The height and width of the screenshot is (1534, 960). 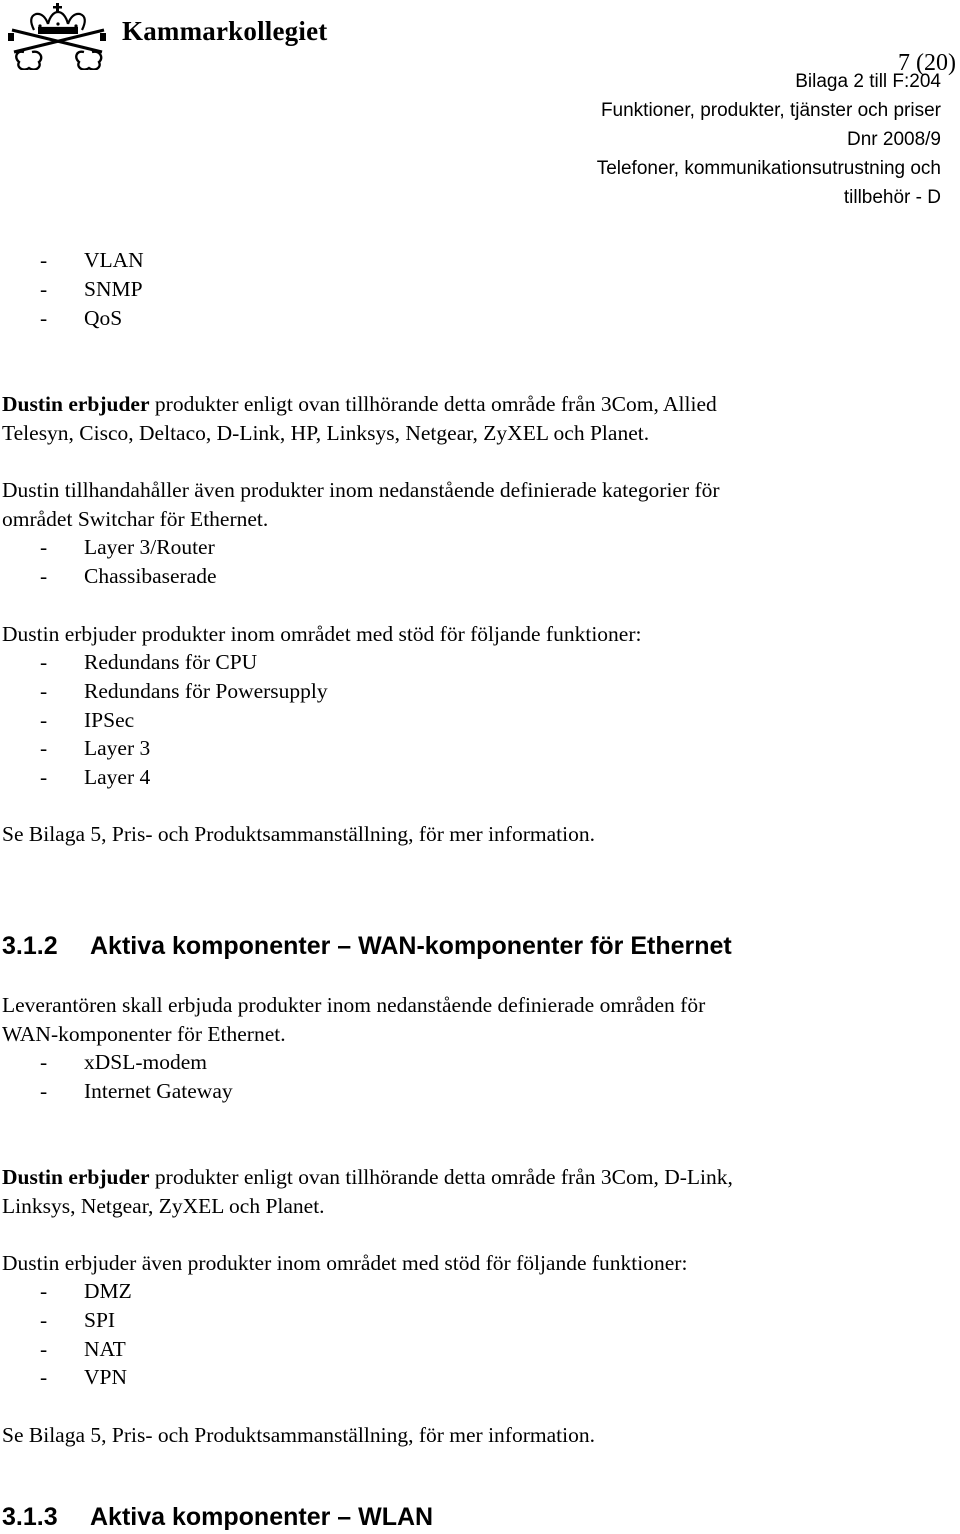 What do you see at coordinates (57, 36) in the screenshot?
I see `crown-keys-icon` at bounding box center [57, 36].